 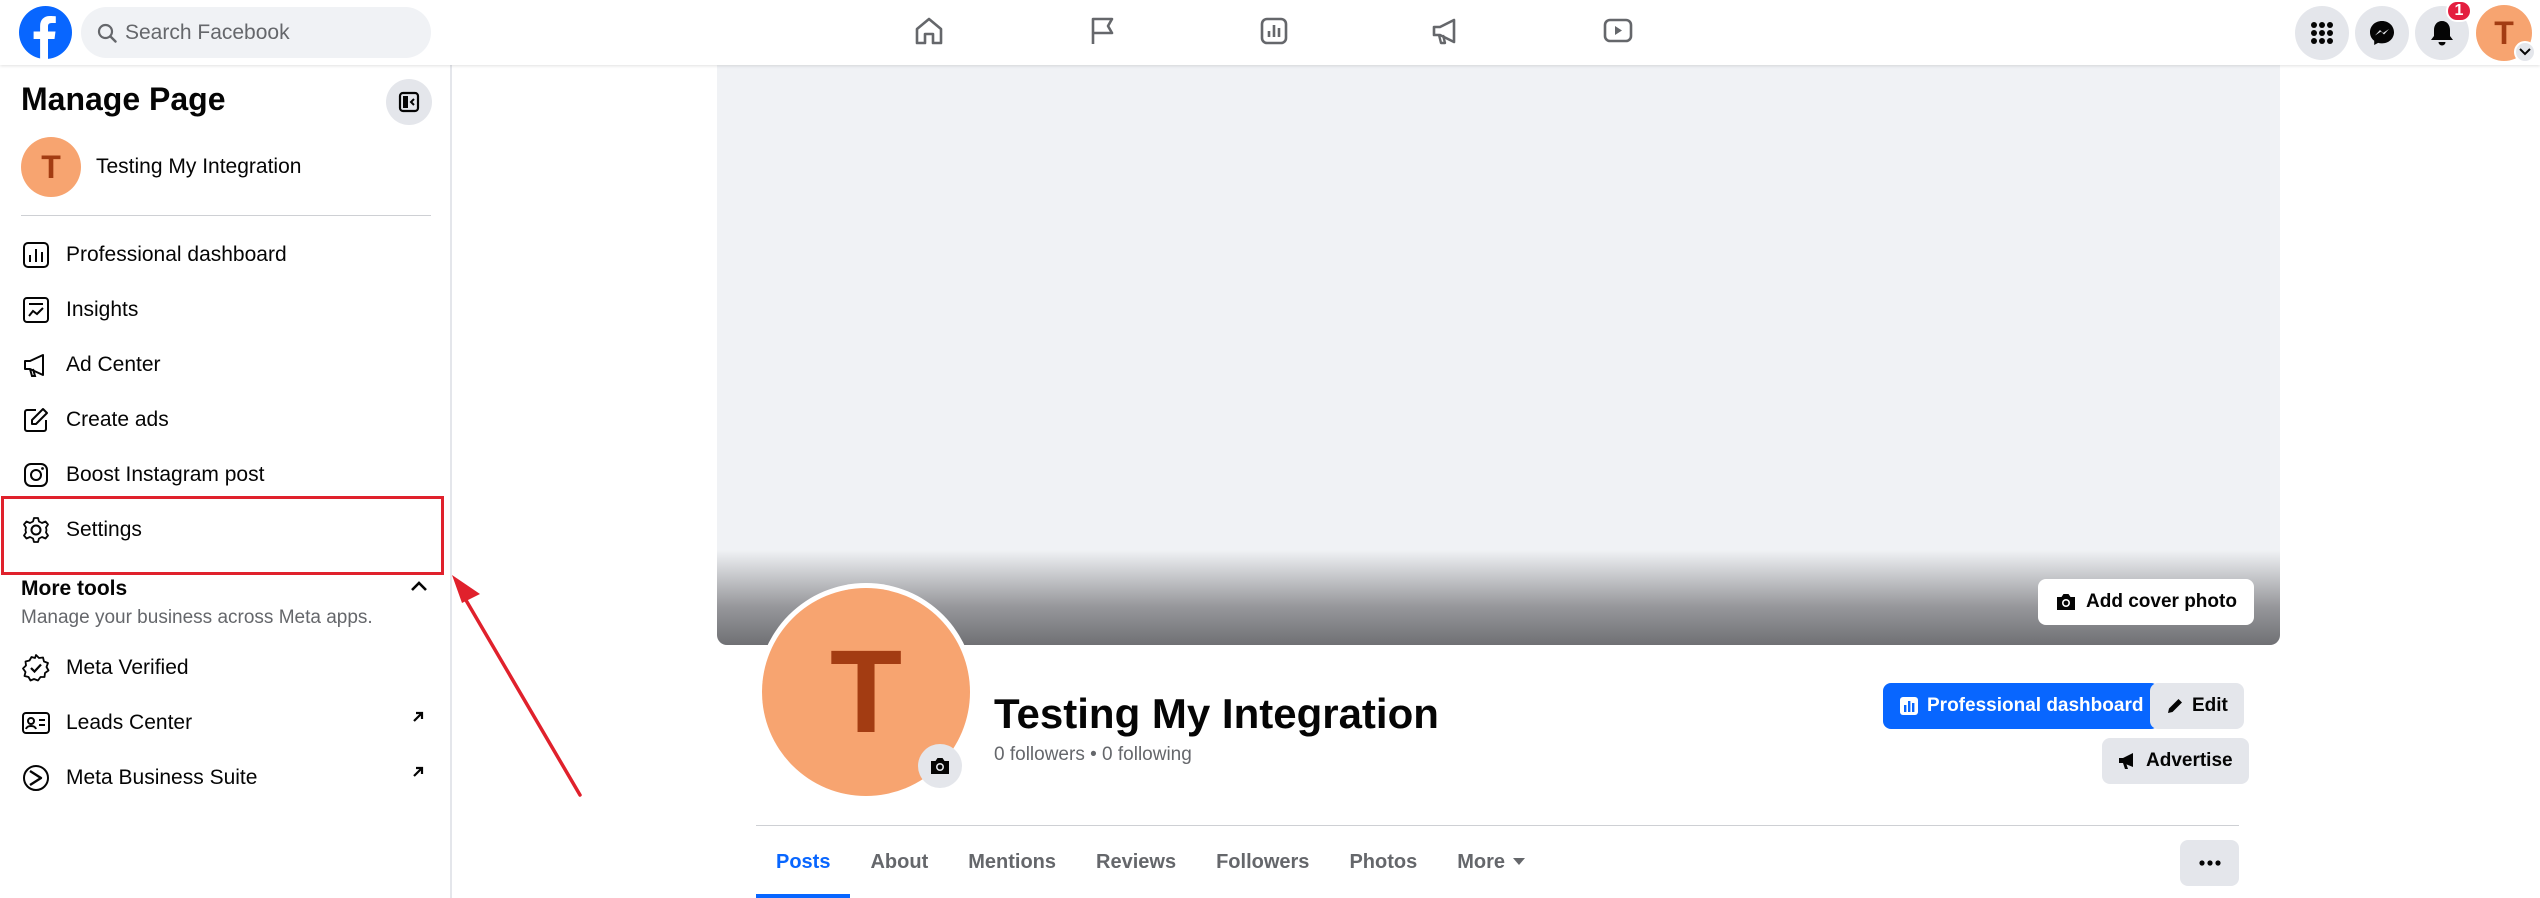 What do you see at coordinates (36, 723) in the screenshot?
I see `leads-icon` at bounding box center [36, 723].